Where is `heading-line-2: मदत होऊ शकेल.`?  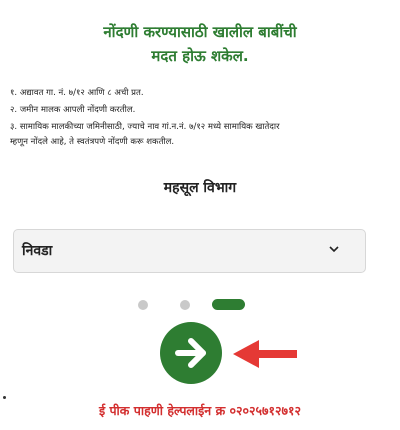
heading-line-2: मदत होऊ शकेल. is located at coordinates (200, 56).